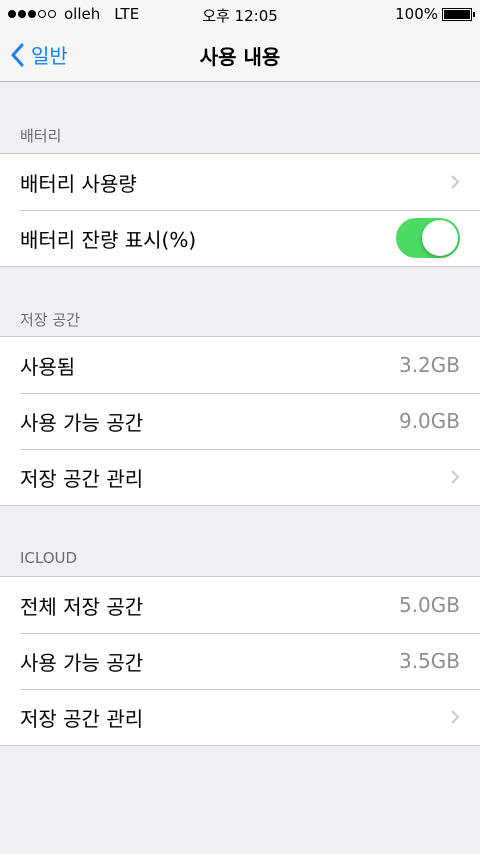  I want to click on battery-icon, so click(458, 14).